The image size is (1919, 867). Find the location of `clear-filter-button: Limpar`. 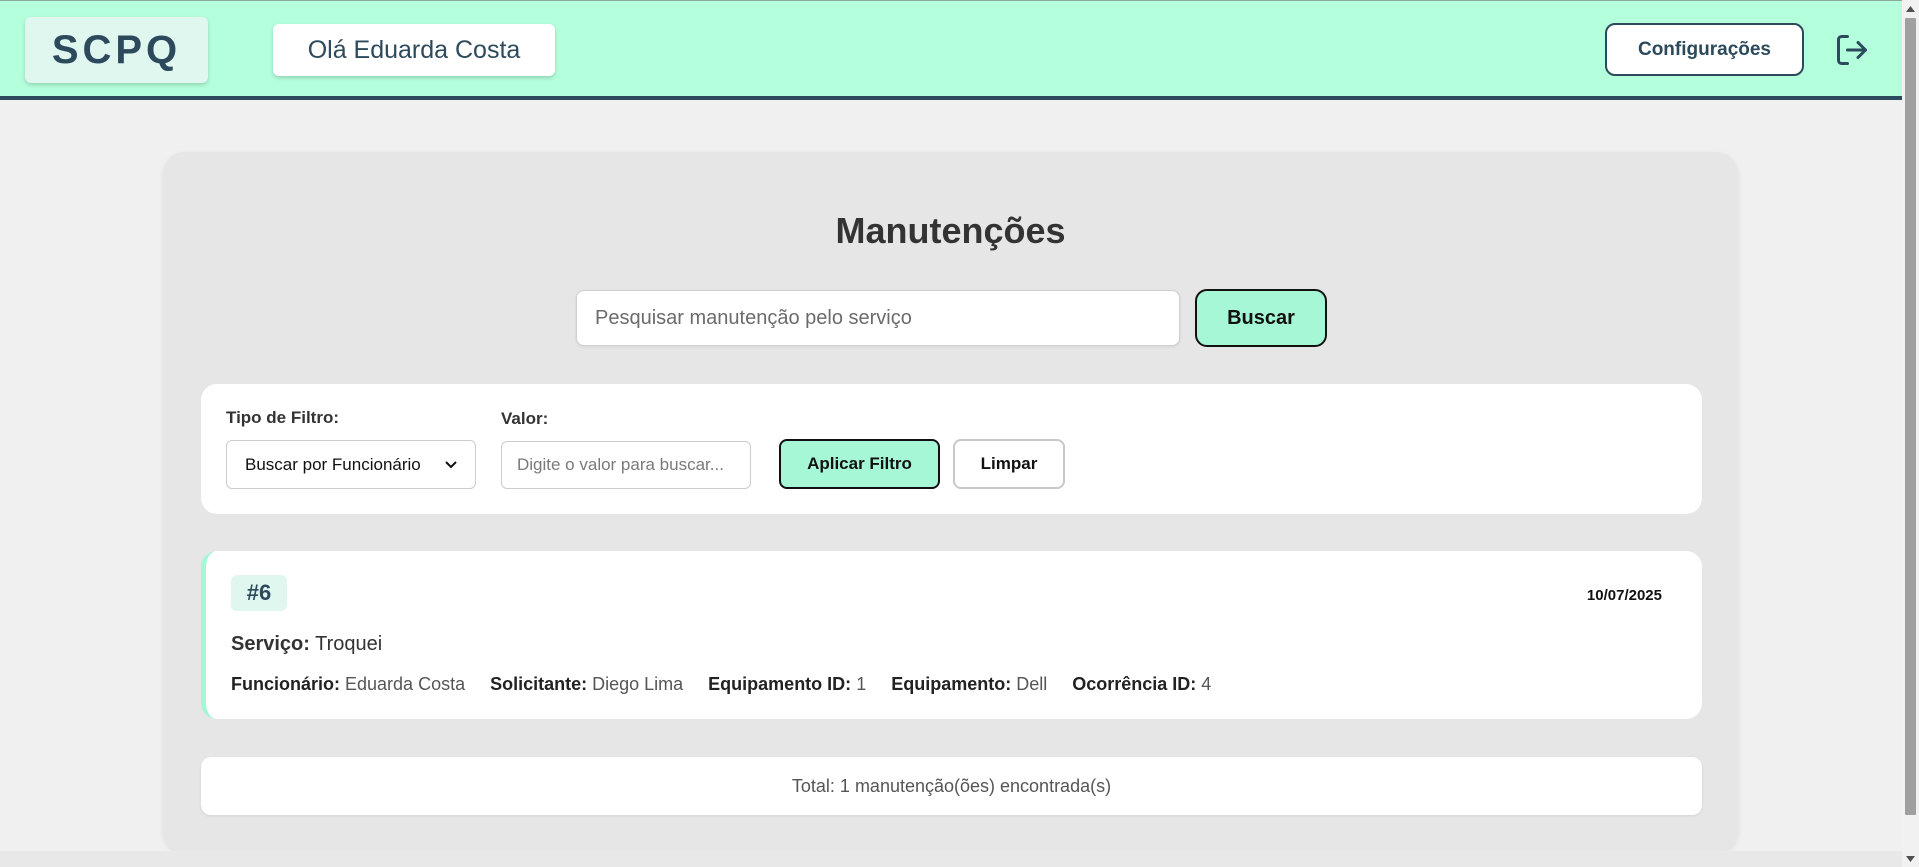

clear-filter-button: Limpar is located at coordinates (1009, 464).